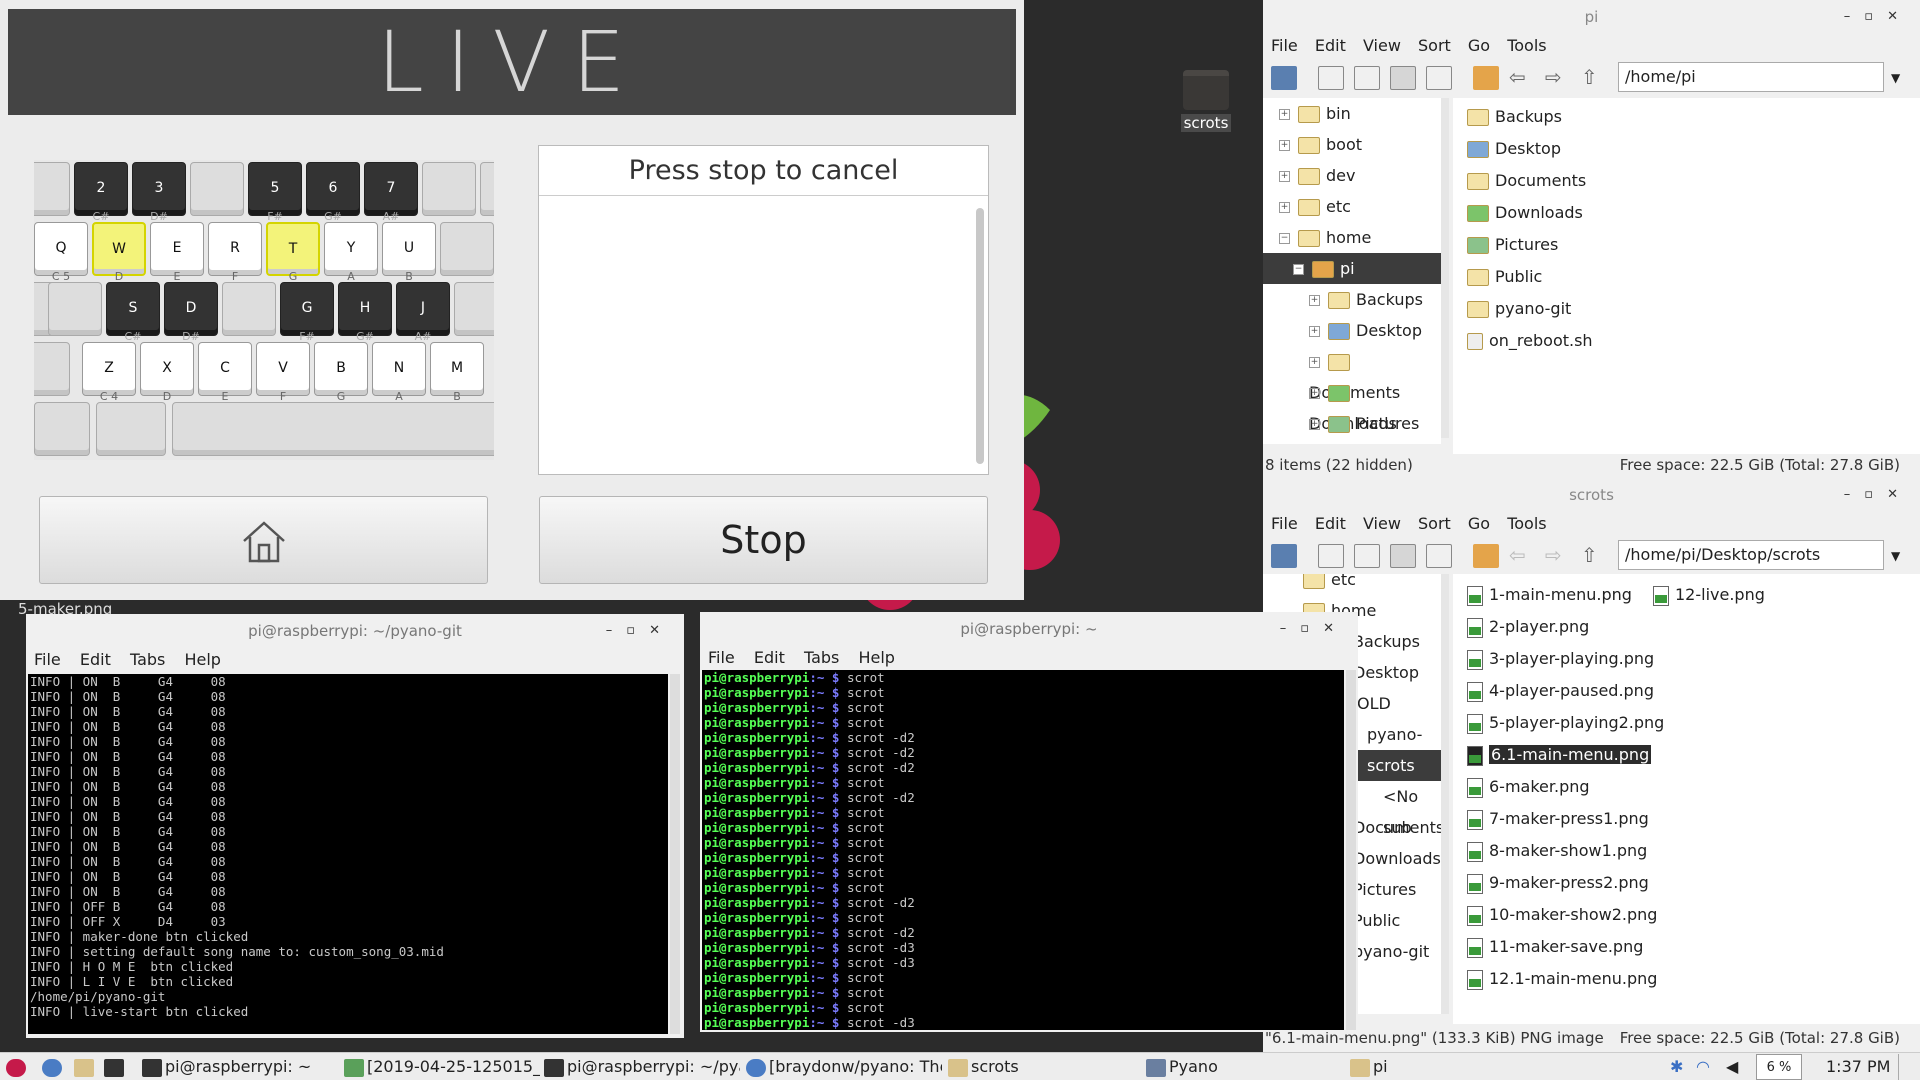  Describe the element at coordinates (1555, 947) in the screenshot. I see `list-item: 11-maker-save.png` at that location.